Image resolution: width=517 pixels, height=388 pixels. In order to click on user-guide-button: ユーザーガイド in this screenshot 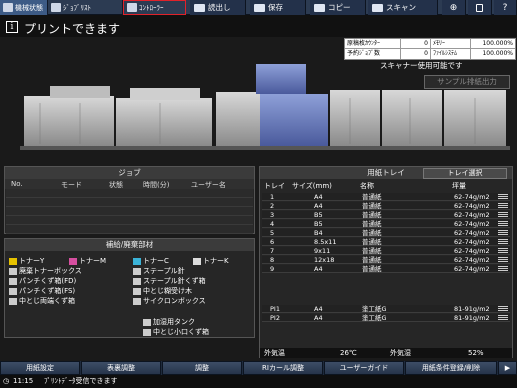, I will do `click(364, 368)`.